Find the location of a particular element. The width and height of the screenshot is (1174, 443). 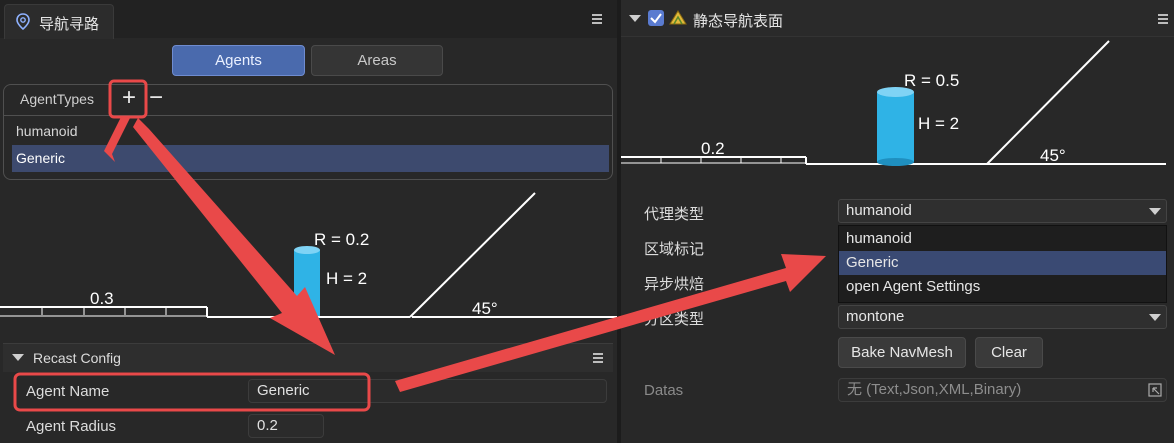

arrow-to-generic is located at coordinates (117, 139).